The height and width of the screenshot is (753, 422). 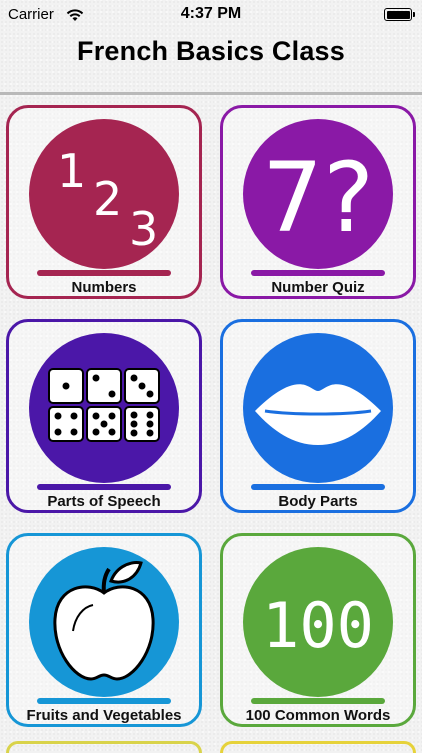 I want to click on svg-text: 2, so click(x=107, y=199).